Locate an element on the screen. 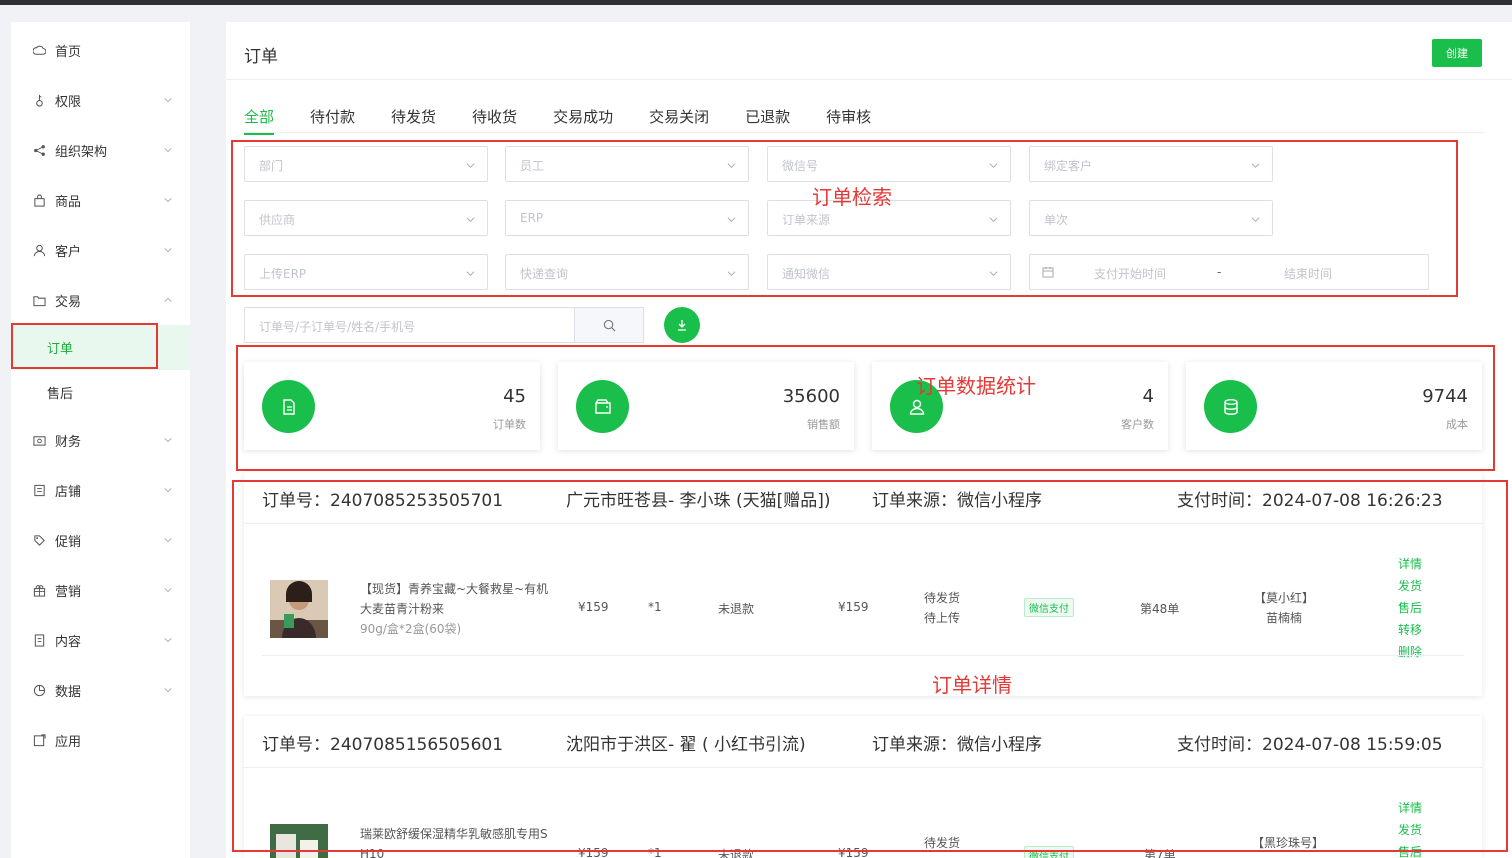  express-query-select: 快递查询 is located at coordinates (627, 272).